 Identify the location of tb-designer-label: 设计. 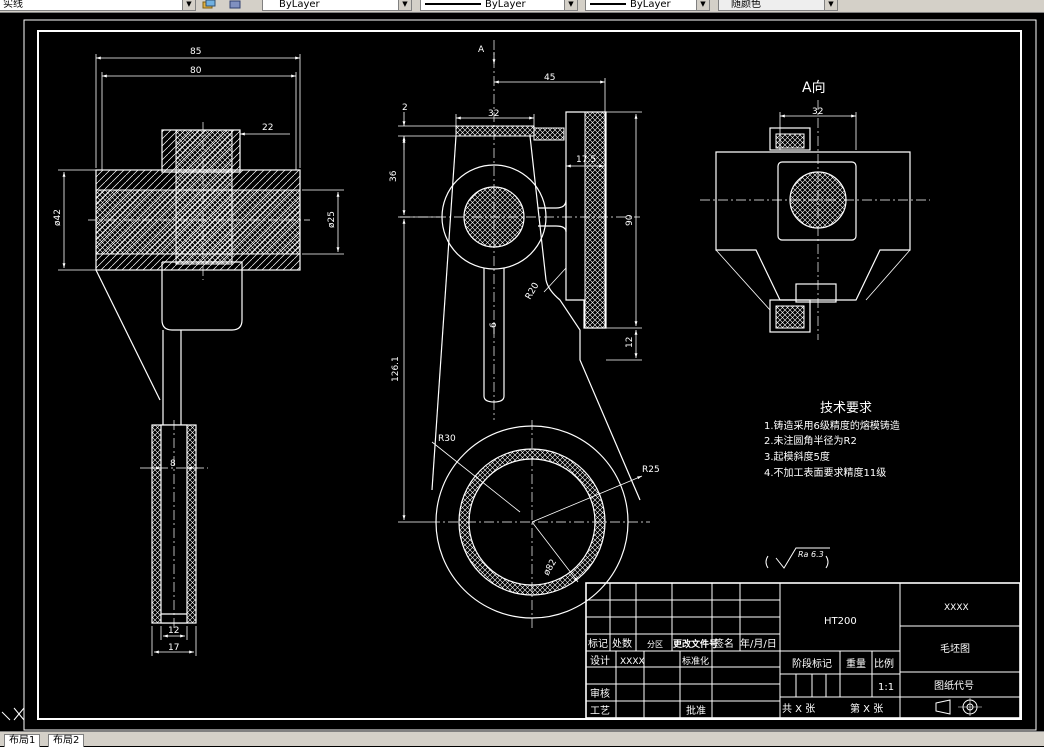
(600, 660).